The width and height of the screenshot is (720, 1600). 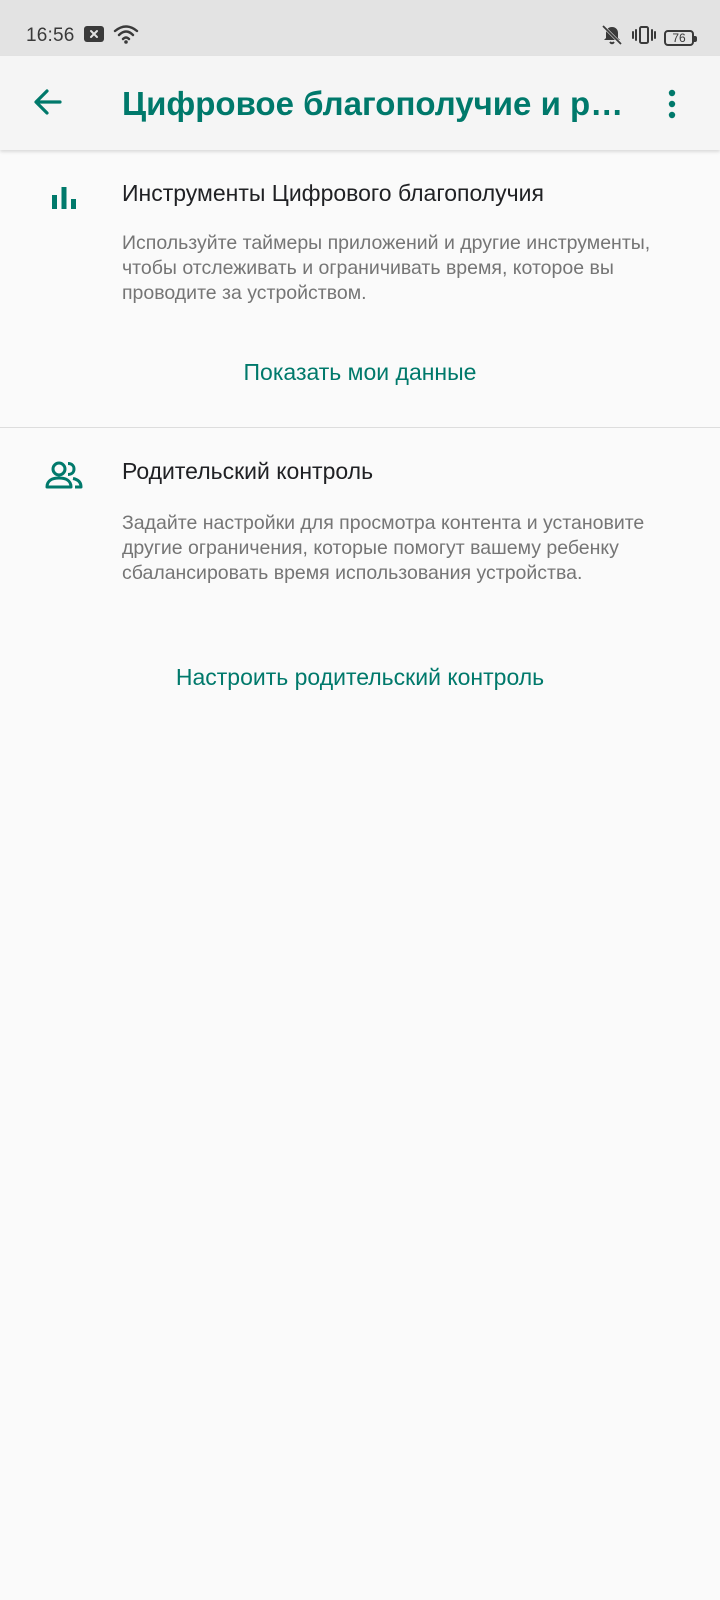 What do you see at coordinates (111, 36) in the screenshot?
I see `status-left-icons` at bounding box center [111, 36].